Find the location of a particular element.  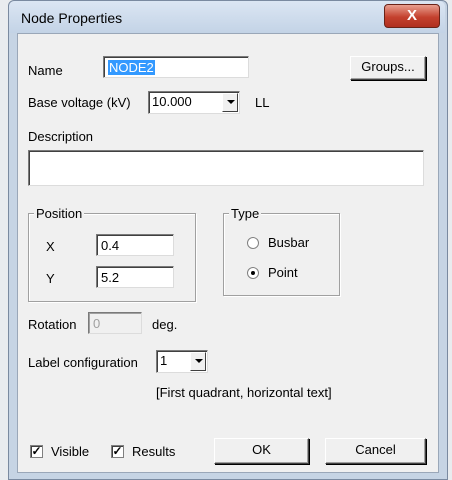

base-voltage-combo: 10.000 is located at coordinates (194, 102).